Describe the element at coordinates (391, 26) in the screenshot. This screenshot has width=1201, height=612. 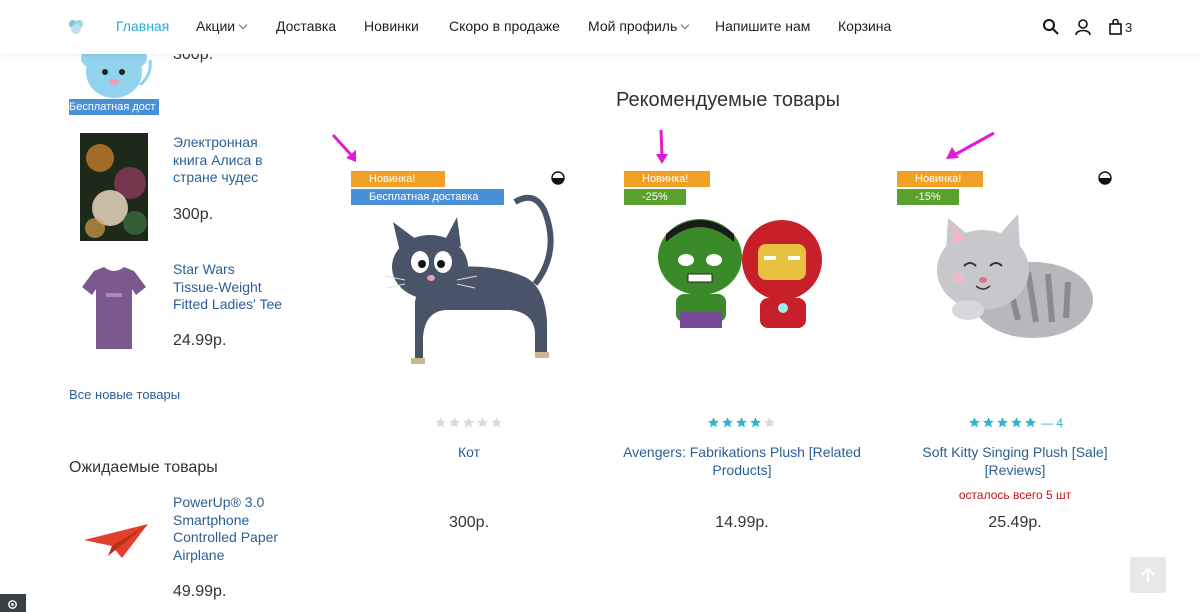
I see `nav-new: Новинки` at that location.